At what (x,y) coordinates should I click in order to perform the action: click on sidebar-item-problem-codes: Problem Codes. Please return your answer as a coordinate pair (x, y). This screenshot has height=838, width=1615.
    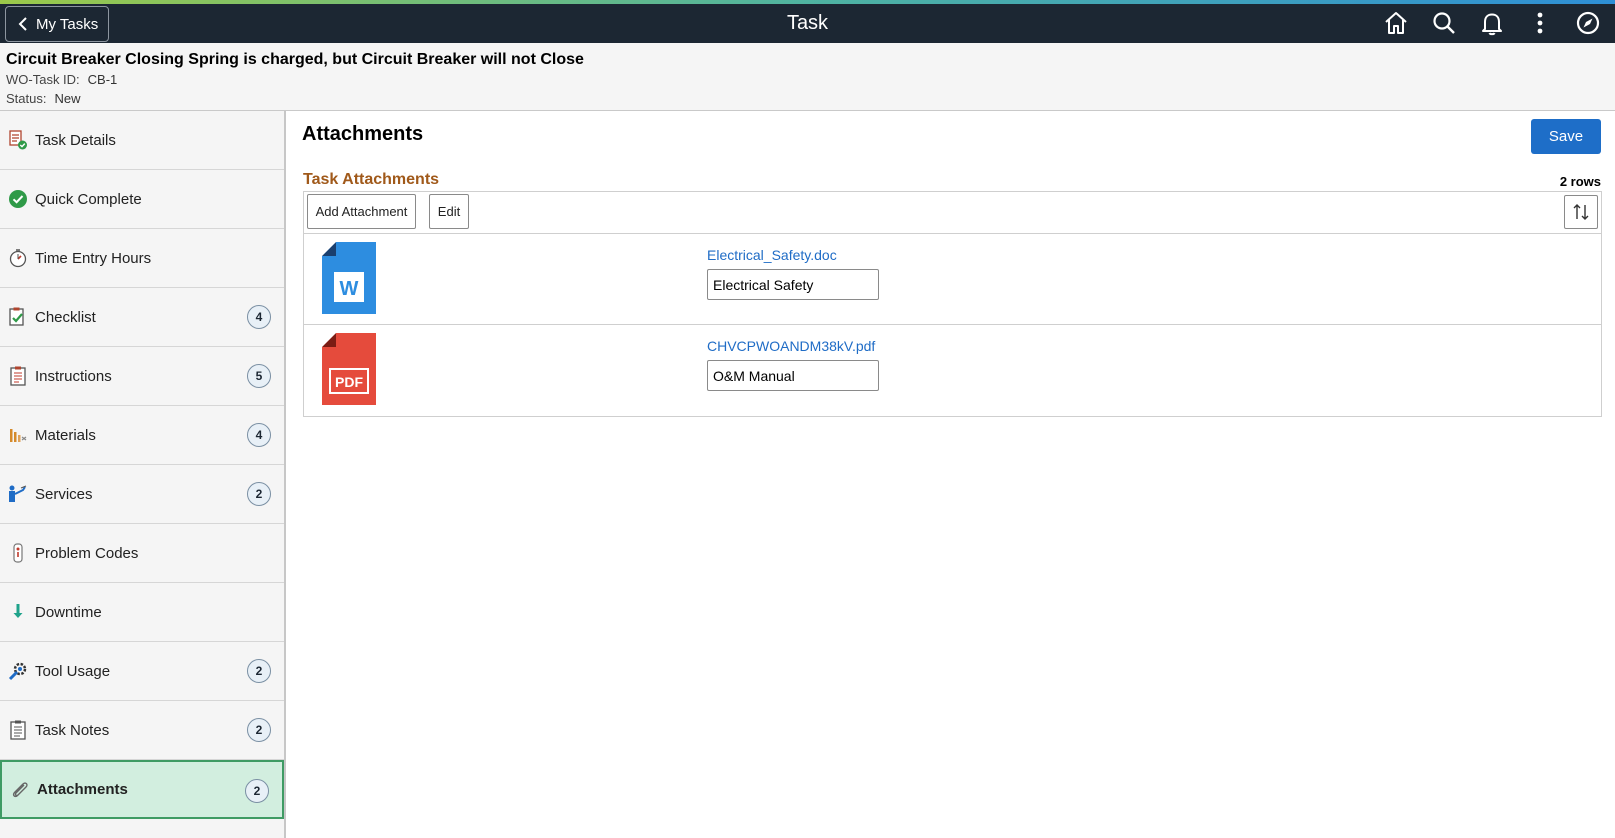
    Looking at the image, I should click on (142, 553).